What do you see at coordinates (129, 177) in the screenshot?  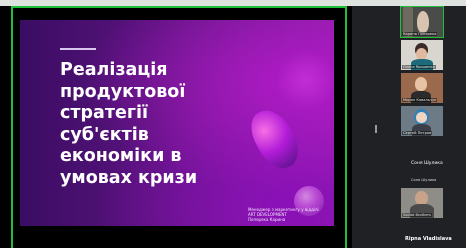 I see `slide-title-line: умовах кризи` at bounding box center [129, 177].